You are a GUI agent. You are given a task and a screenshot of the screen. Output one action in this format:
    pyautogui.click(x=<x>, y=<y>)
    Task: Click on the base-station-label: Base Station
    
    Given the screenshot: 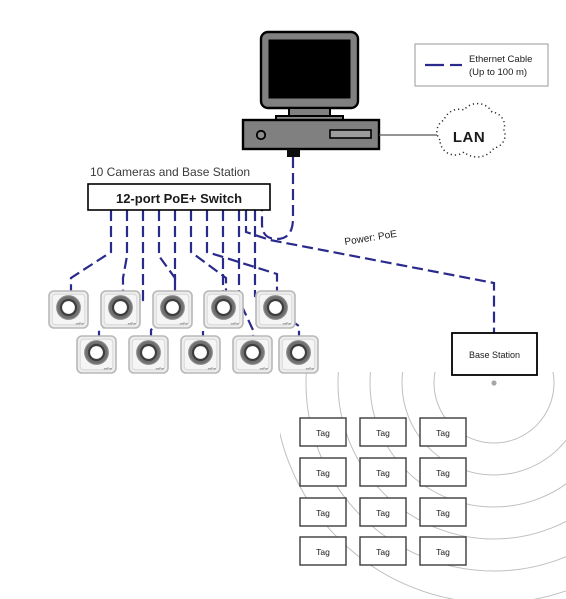 What is the action you would take?
    pyautogui.click(x=494, y=355)
    